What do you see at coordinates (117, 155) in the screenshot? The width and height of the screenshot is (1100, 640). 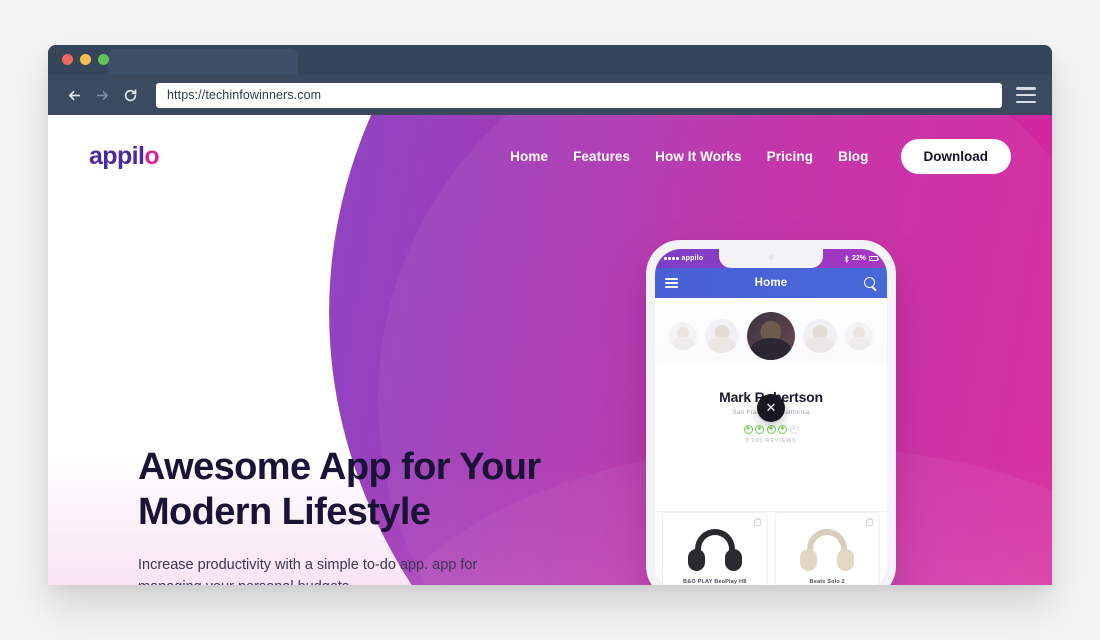 I see `logo-text: appil` at bounding box center [117, 155].